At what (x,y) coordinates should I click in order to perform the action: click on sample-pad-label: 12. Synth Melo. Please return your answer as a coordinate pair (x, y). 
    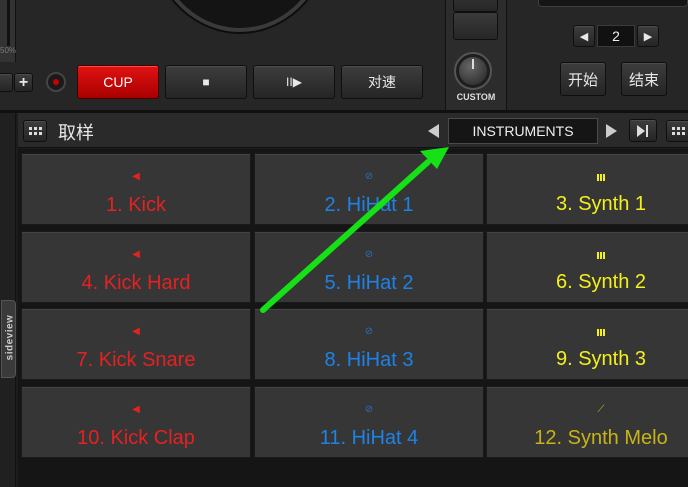
    Looking at the image, I should click on (601, 438).